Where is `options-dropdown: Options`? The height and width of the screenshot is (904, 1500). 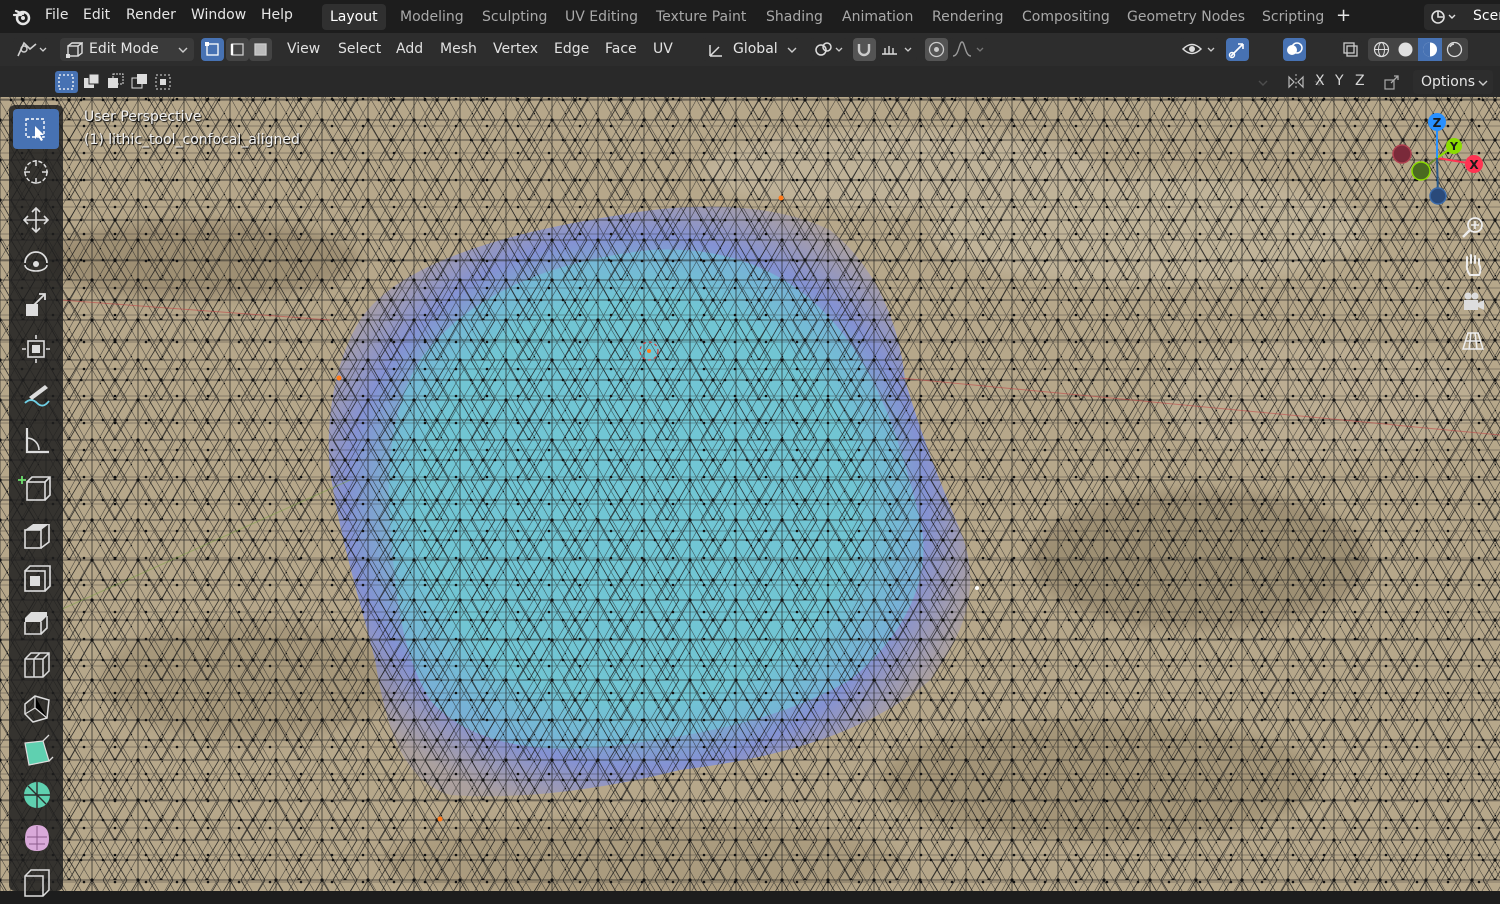 options-dropdown: Options is located at coordinates (1453, 82).